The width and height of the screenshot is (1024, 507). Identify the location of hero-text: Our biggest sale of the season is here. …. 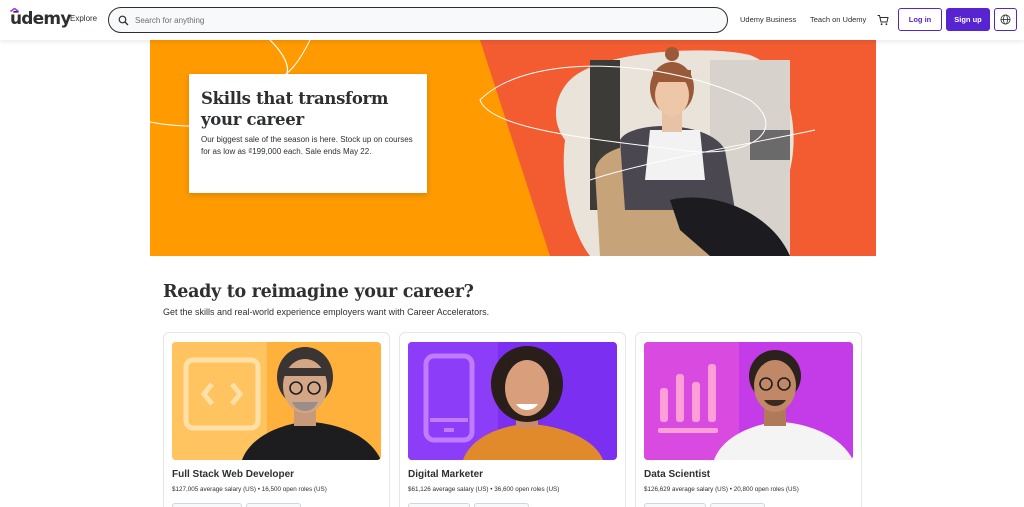
(307, 145).